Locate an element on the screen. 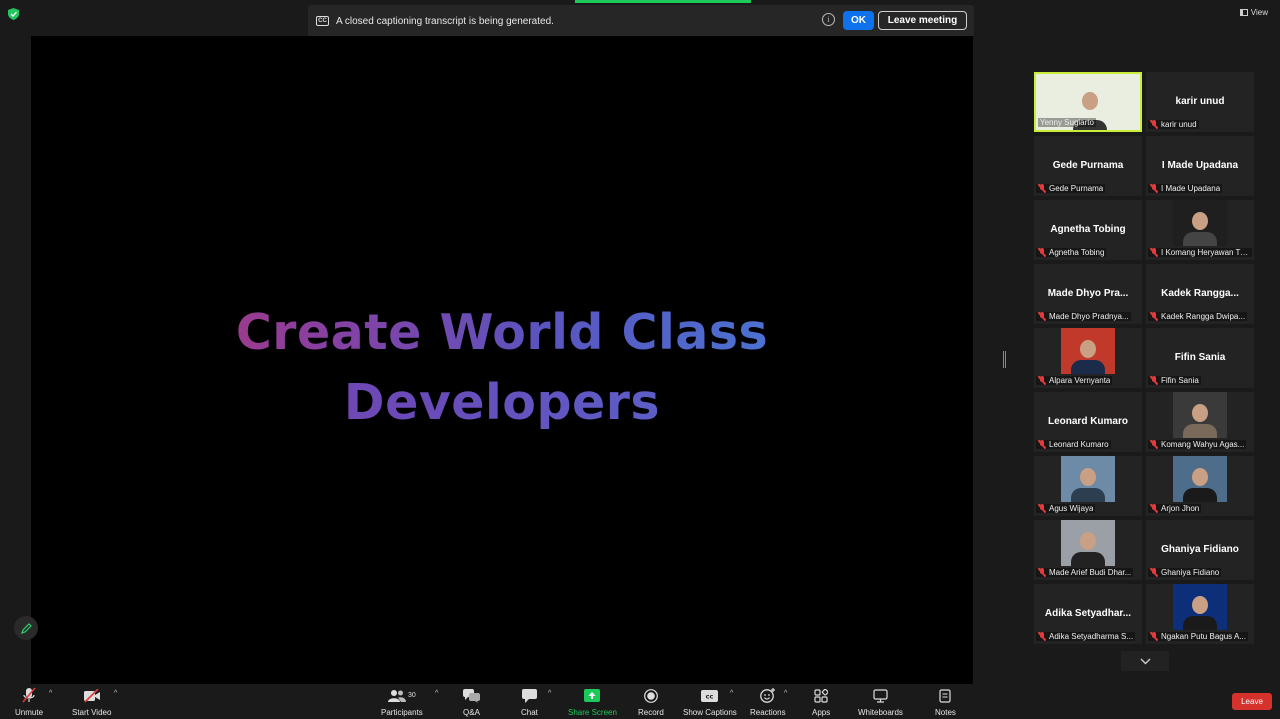 The height and width of the screenshot is (719, 1280). share-screen-button: Share Screen is located at coordinates (592, 701).